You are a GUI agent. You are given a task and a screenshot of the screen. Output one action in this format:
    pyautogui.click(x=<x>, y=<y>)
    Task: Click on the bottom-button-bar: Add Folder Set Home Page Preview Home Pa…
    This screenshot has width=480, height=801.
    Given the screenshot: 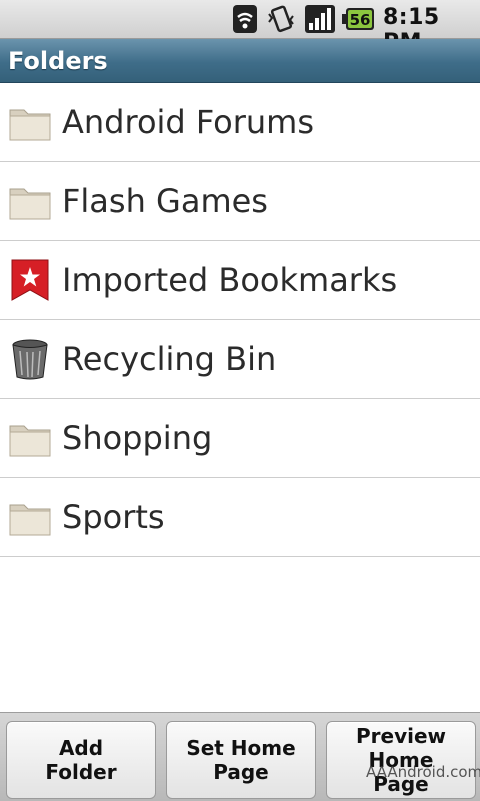 What is the action you would take?
    pyautogui.click(x=240, y=756)
    